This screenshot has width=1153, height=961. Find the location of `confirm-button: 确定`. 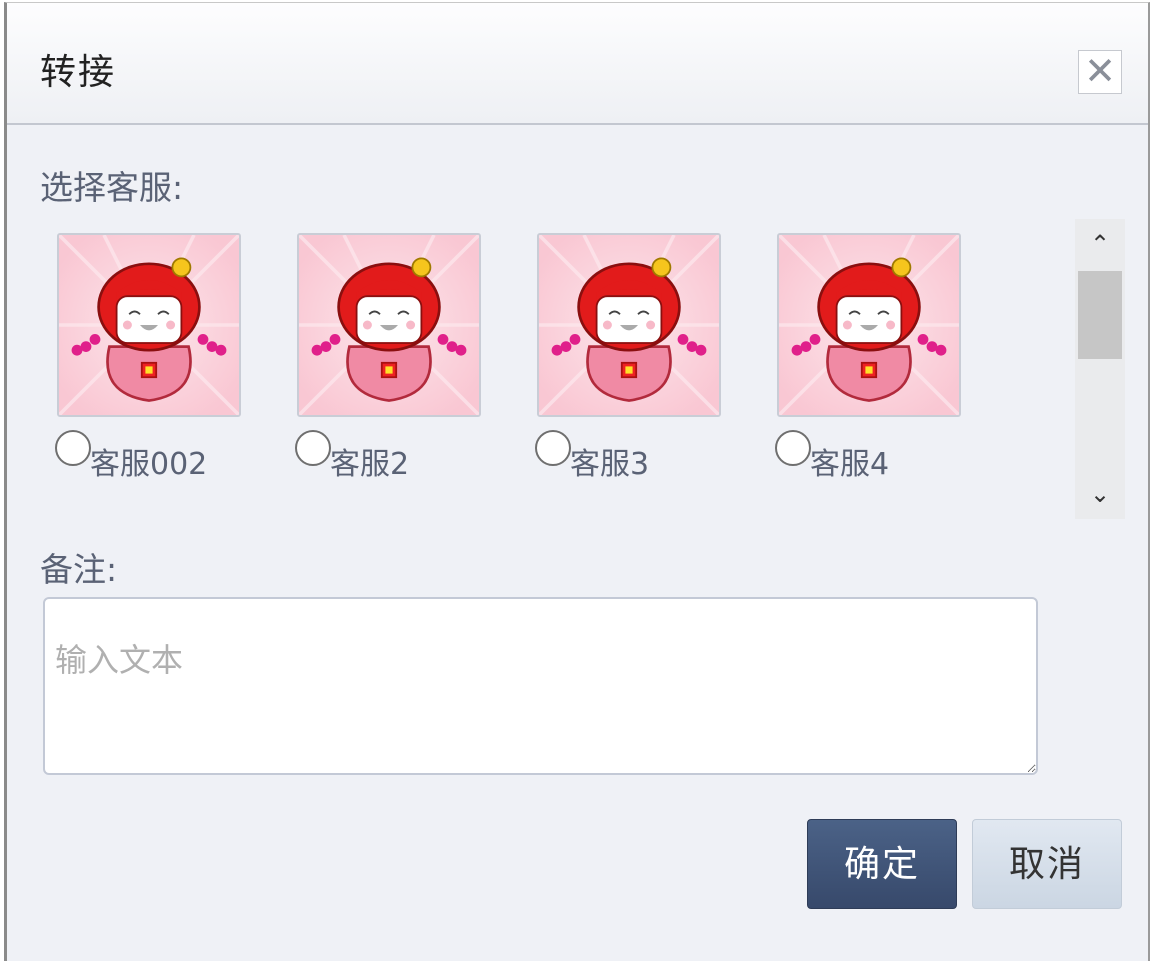

confirm-button: 确定 is located at coordinates (882, 864).